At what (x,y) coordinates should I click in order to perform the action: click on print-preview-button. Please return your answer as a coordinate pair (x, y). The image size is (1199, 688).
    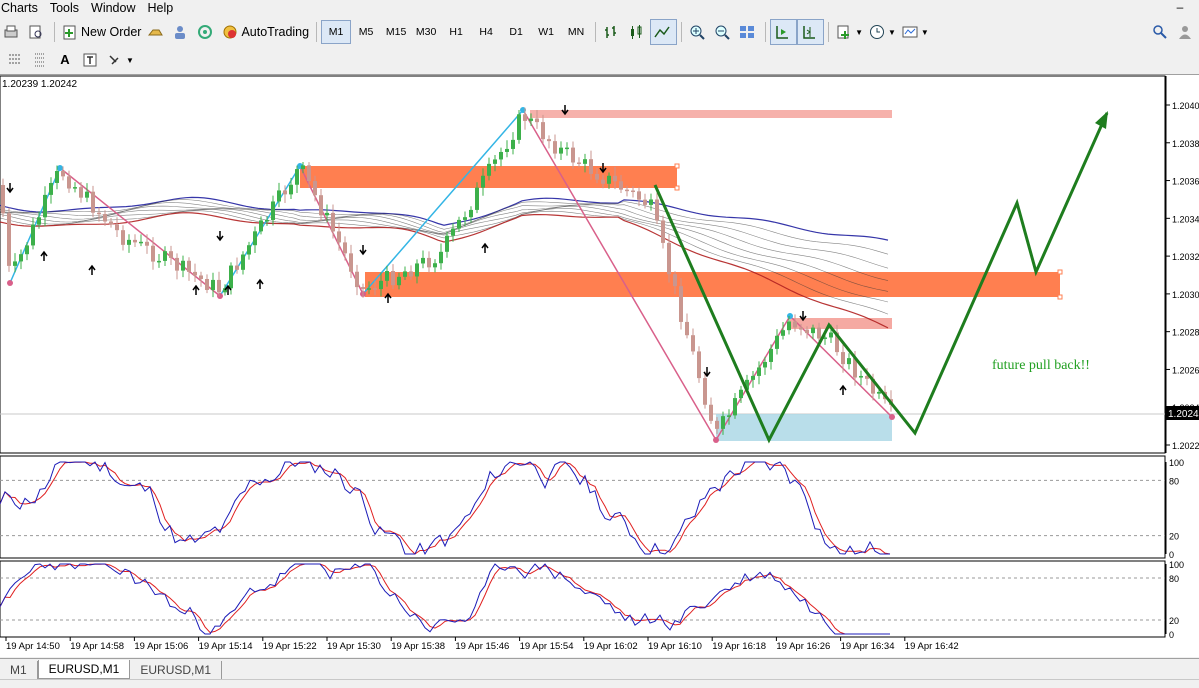
    Looking at the image, I should click on (37, 32).